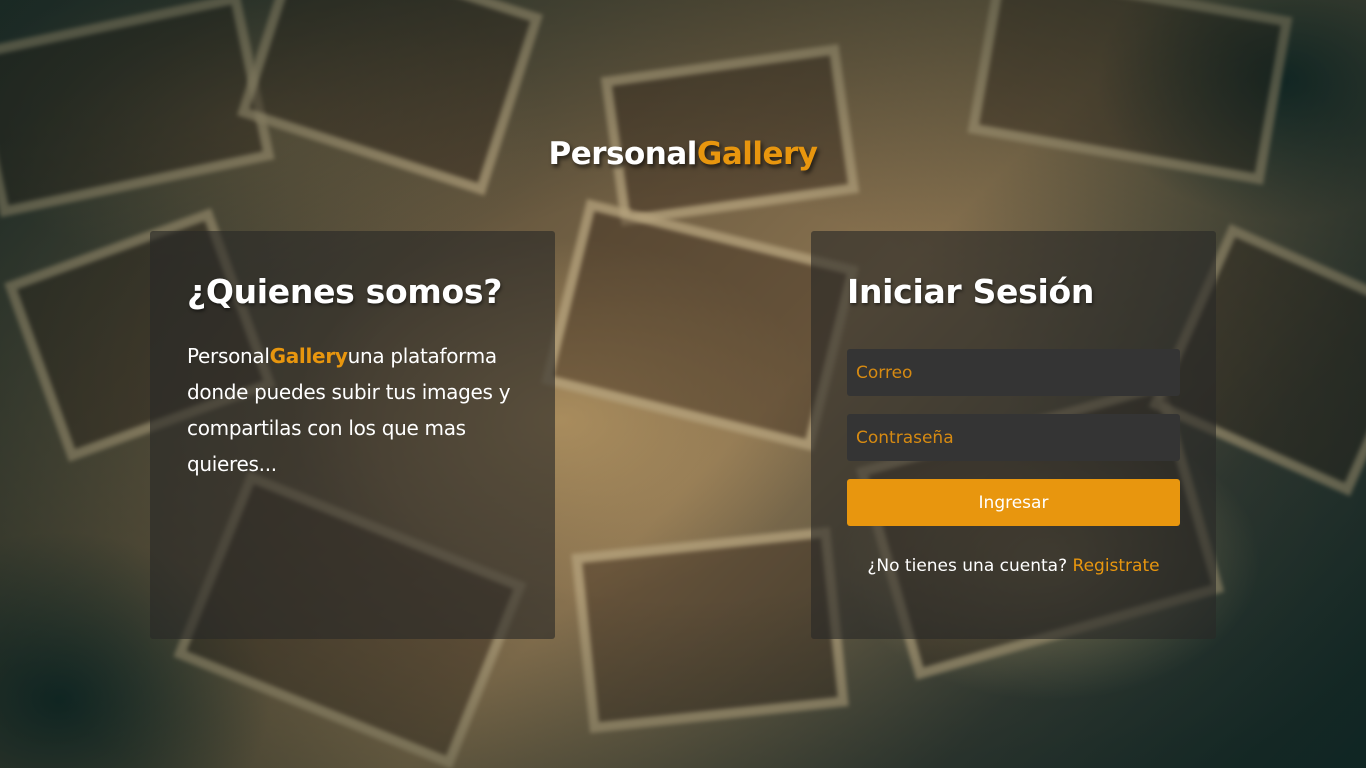  Describe the element at coordinates (967, 566) in the screenshot. I see `no-account-text: ¿No tienes una cuenta?` at that location.